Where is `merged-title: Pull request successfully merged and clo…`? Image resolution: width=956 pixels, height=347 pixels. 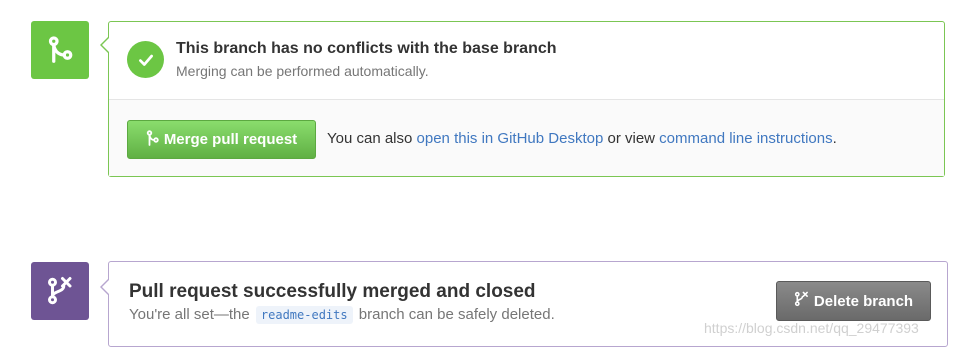 merged-title: Pull request successfully merged and clo… is located at coordinates (332, 291).